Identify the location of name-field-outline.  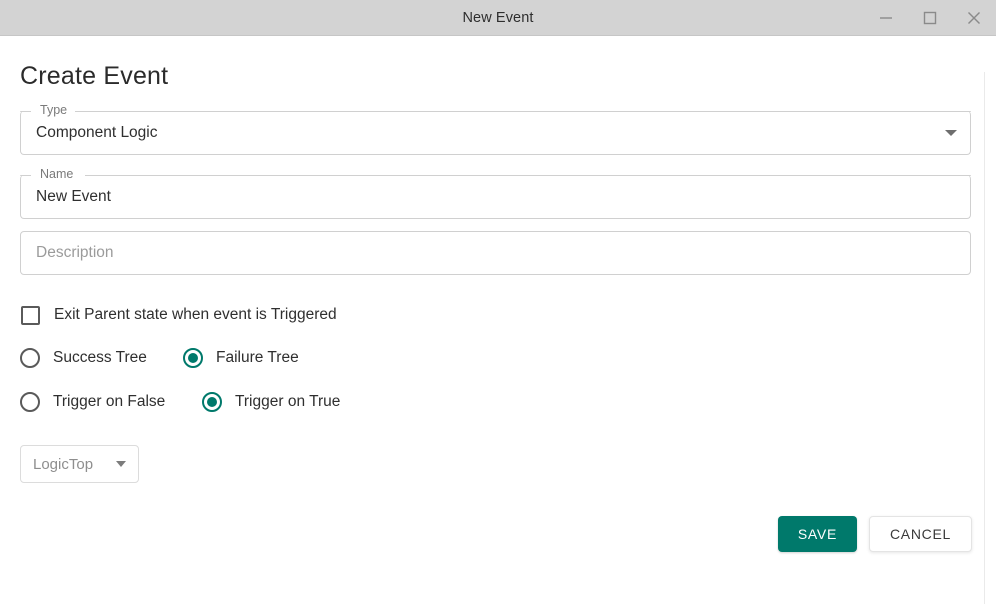
(495, 197).